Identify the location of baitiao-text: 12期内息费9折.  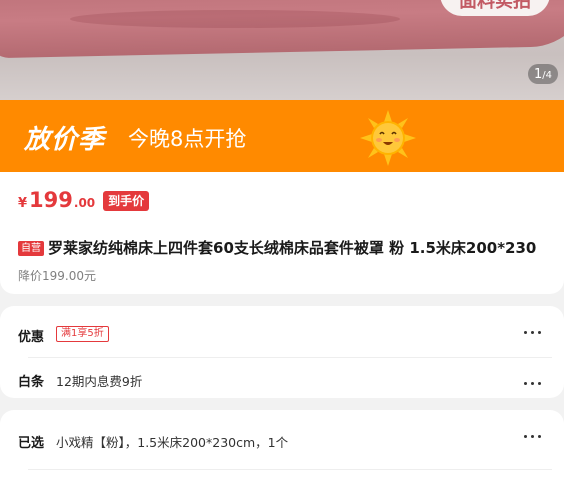
(99, 381).